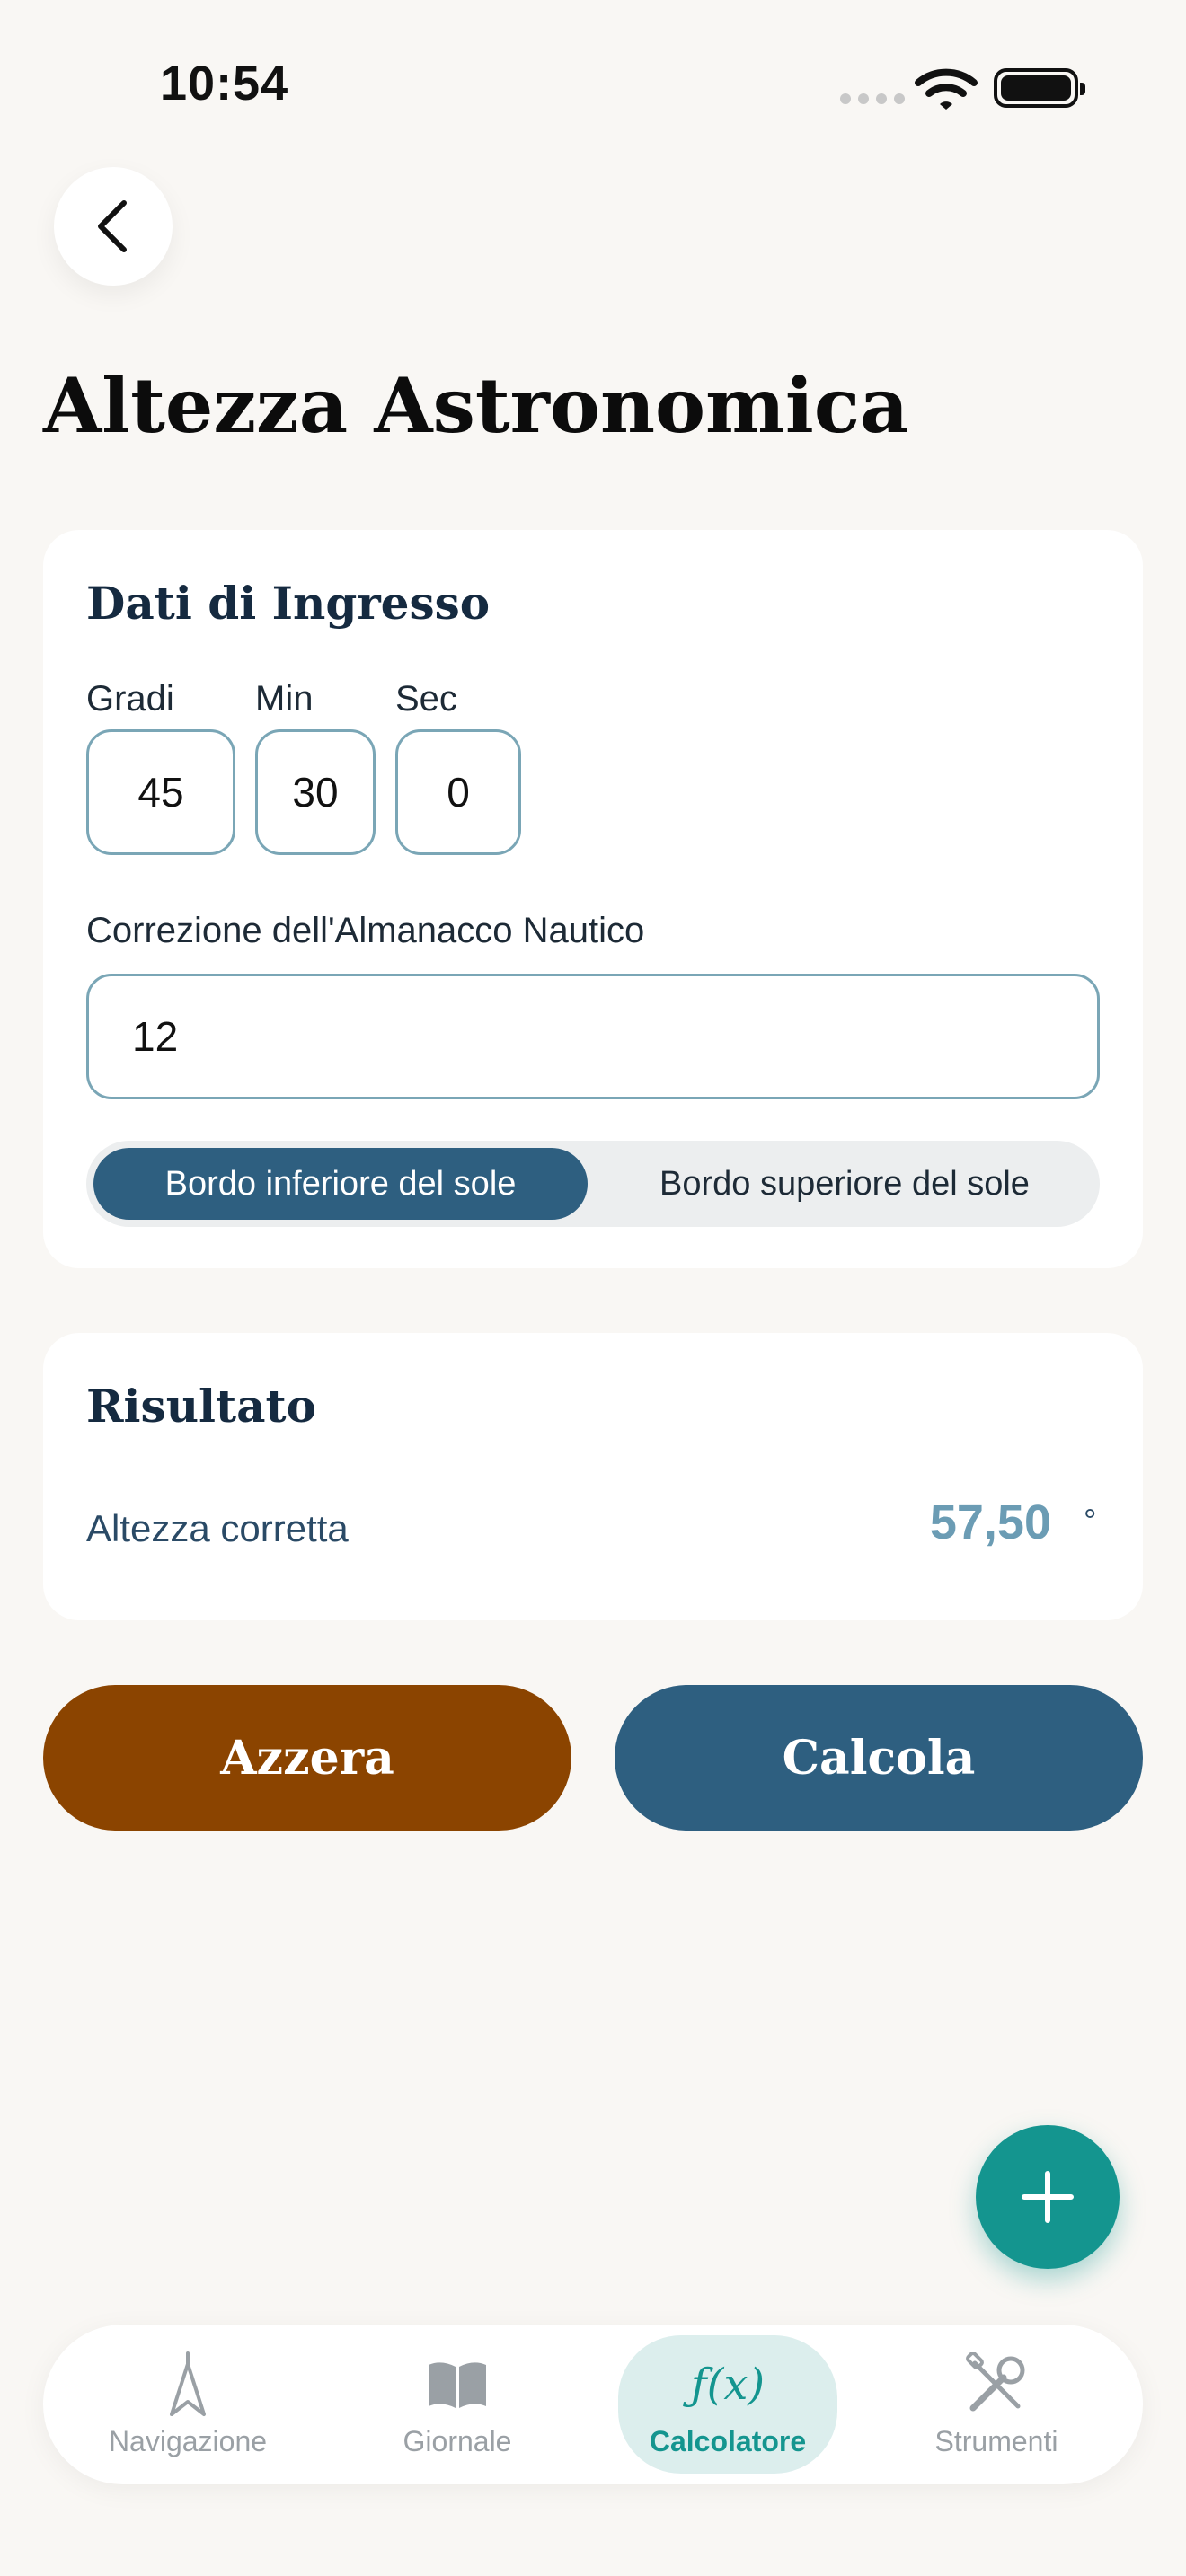 This screenshot has width=1186, height=2576. I want to click on tab-navigazione: Navigazione, so click(187, 2404).